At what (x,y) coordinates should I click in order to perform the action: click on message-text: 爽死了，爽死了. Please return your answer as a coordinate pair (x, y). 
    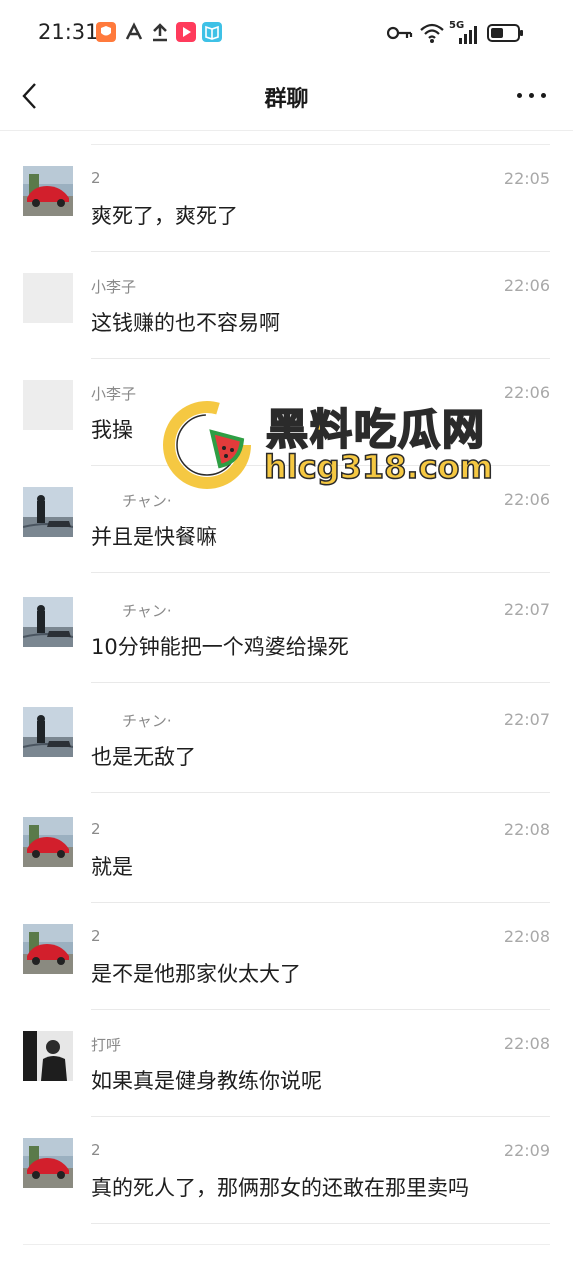
    Looking at the image, I should click on (164, 216).